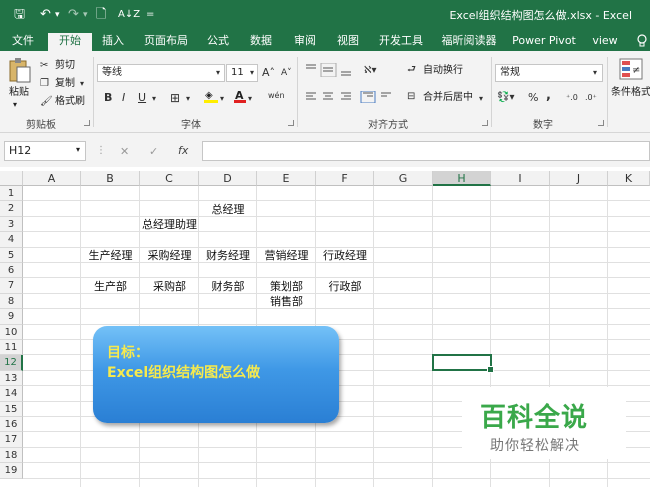 Image resolution: width=650 pixels, height=487 pixels. What do you see at coordinates (533, 98) in the screenshot?
I see `percent-button: %` at bounding box center [533, 98].